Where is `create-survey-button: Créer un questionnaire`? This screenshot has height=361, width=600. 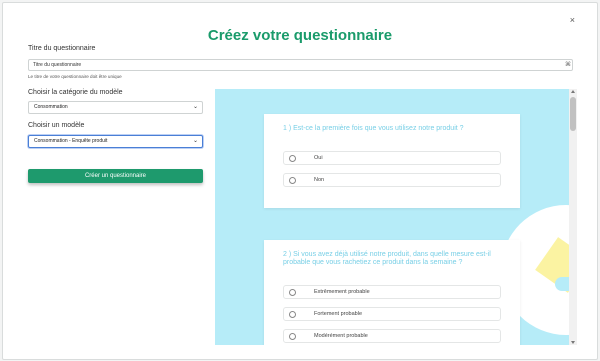
create-survey-button: Créer un questionnaire is located at coordinates (115, 176).